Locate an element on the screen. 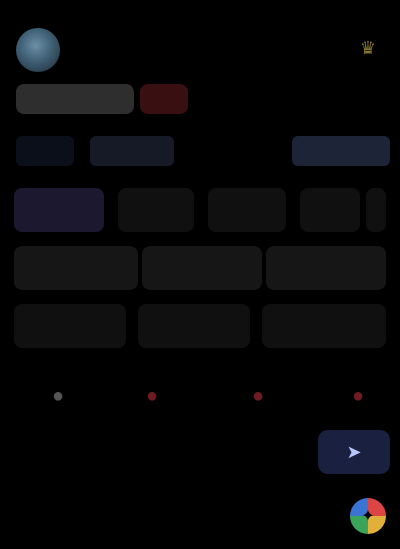 This screenshot has height=549, width=400. primary-action-button is located at coordinates (75, 99).